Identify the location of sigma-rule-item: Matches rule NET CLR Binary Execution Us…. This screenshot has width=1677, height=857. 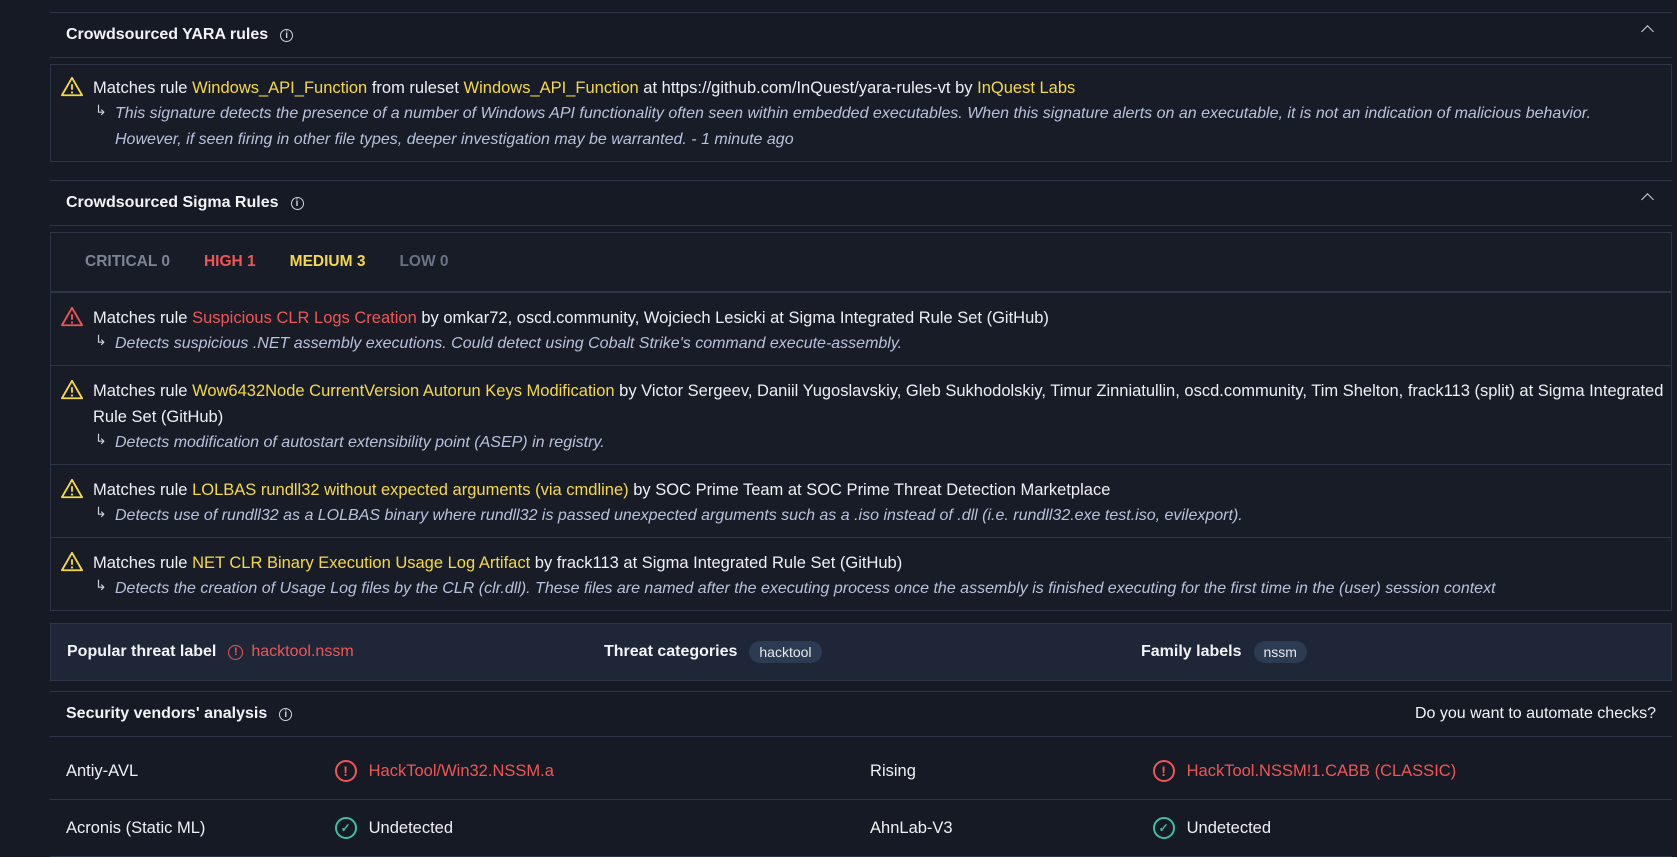
(861, 573).